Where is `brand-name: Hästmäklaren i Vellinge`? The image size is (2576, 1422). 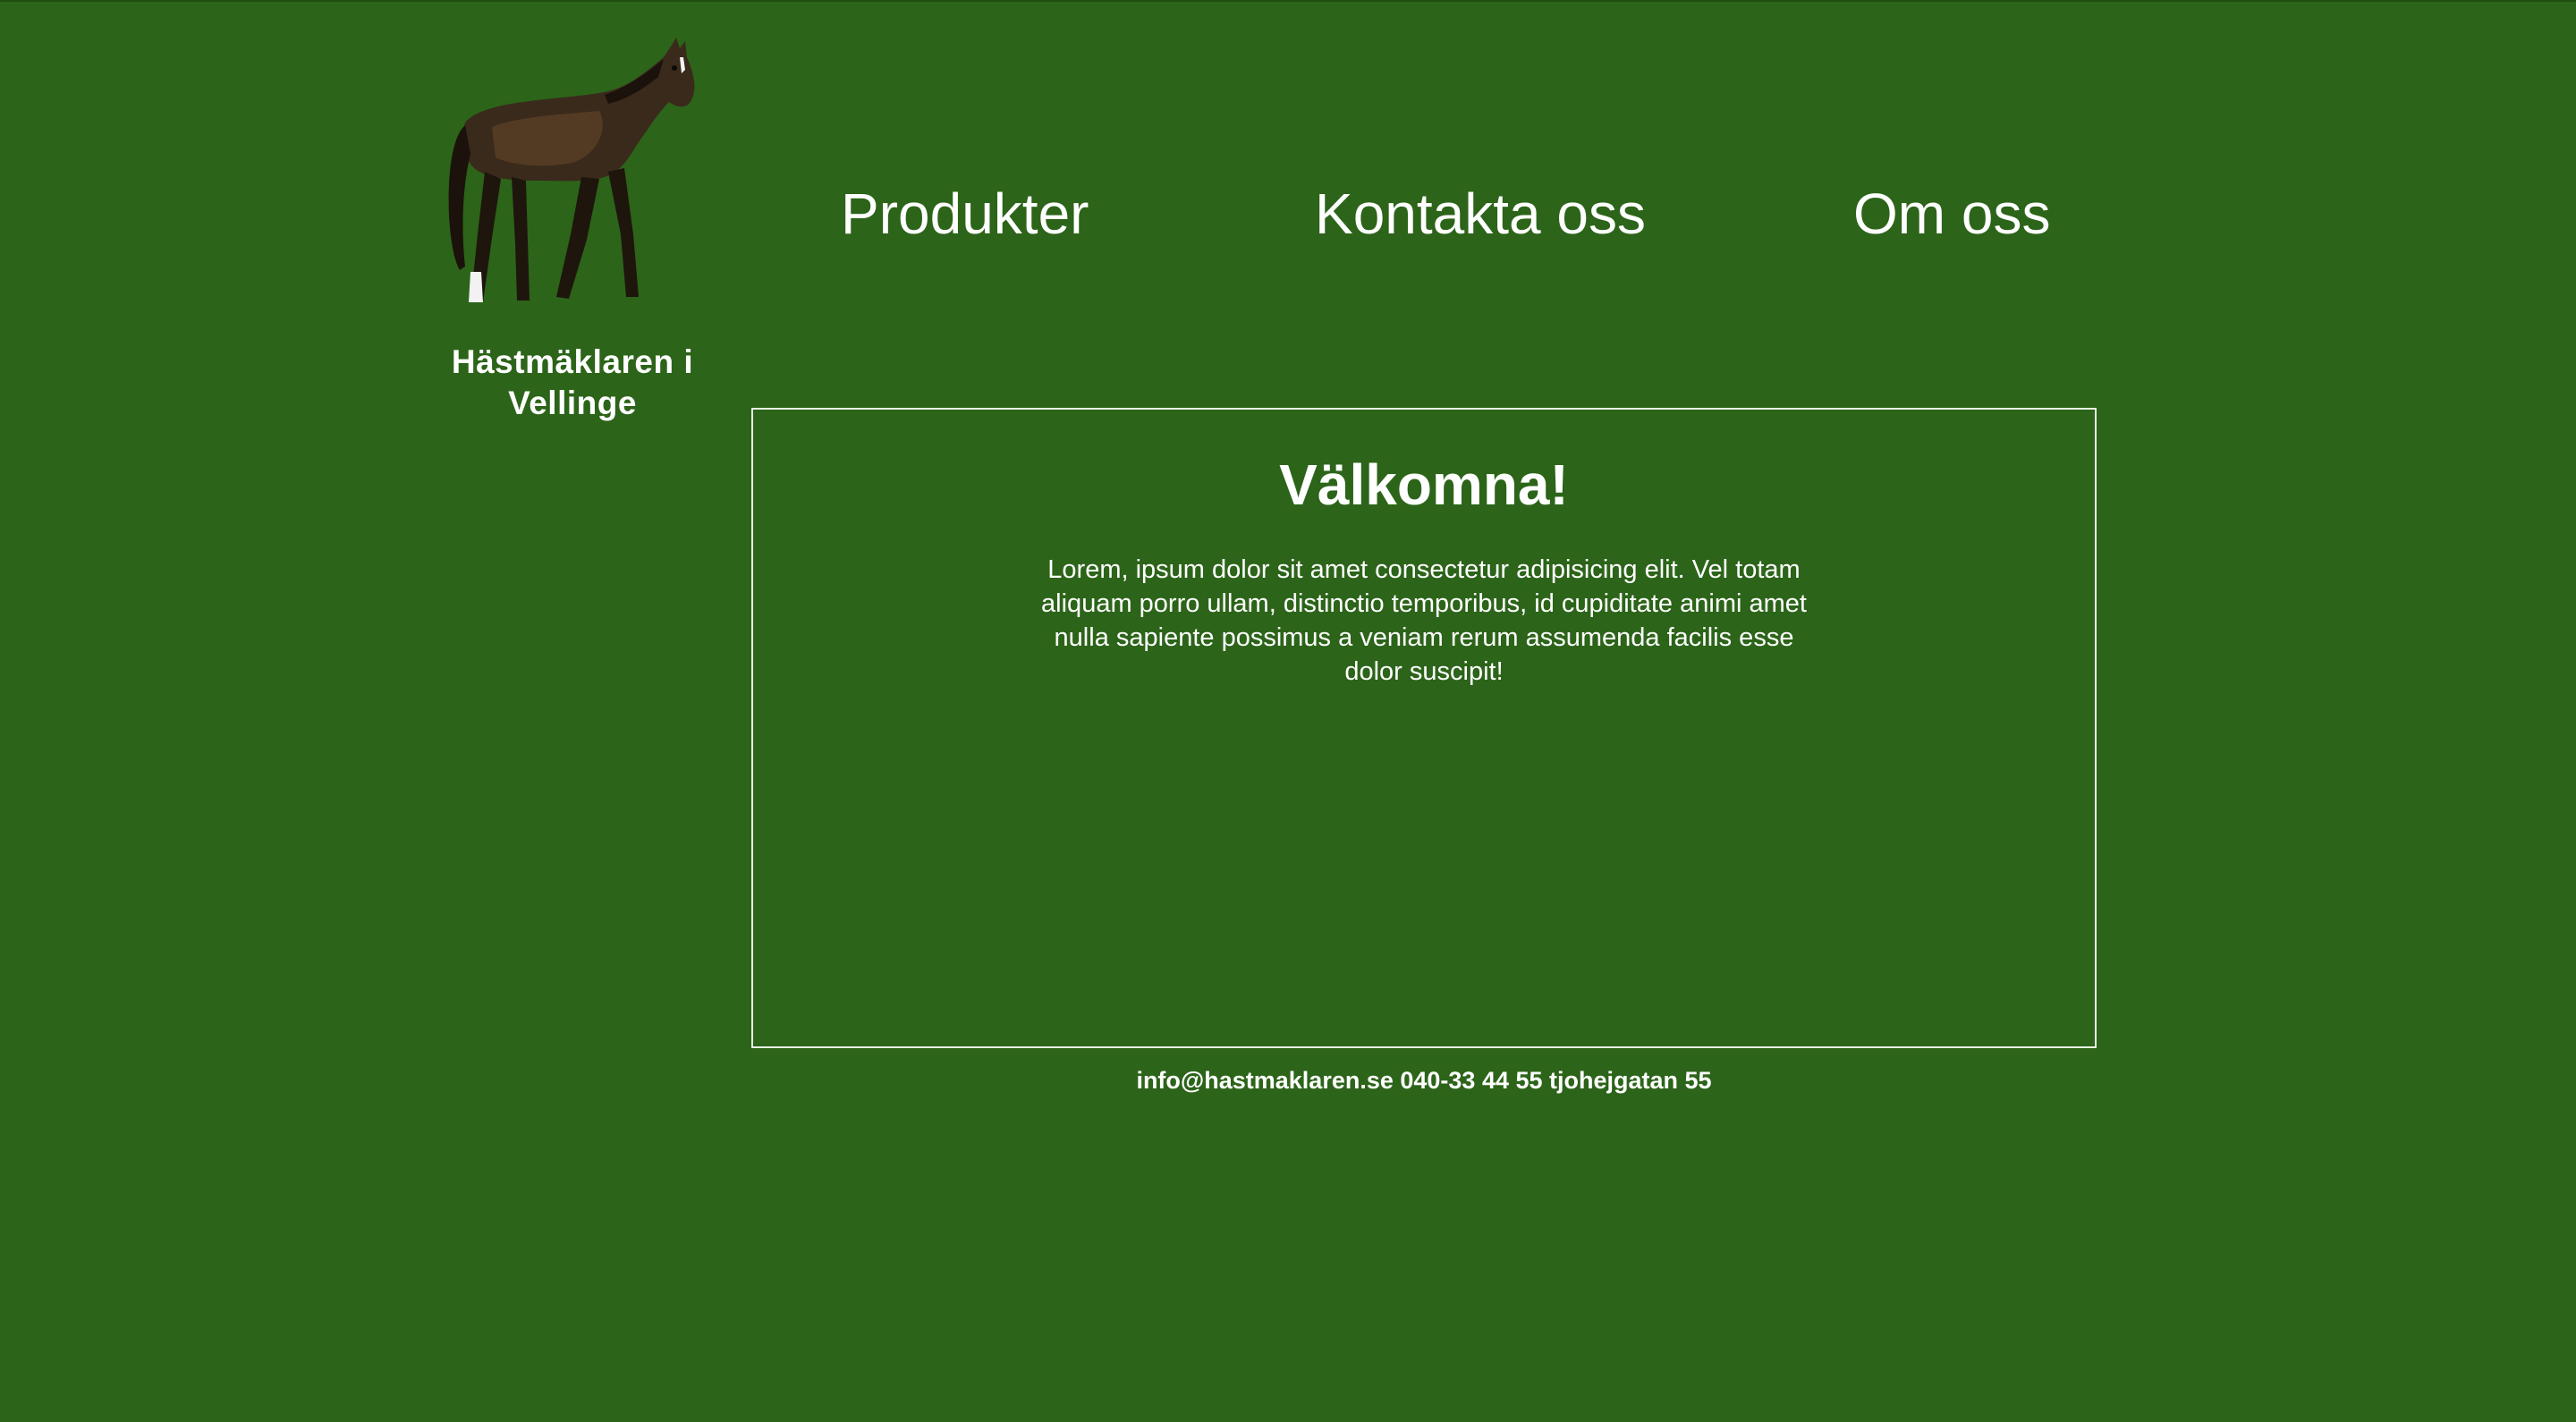 brand-name: Hästmäklaren i Vellinge is located at coordinates (572, 382).